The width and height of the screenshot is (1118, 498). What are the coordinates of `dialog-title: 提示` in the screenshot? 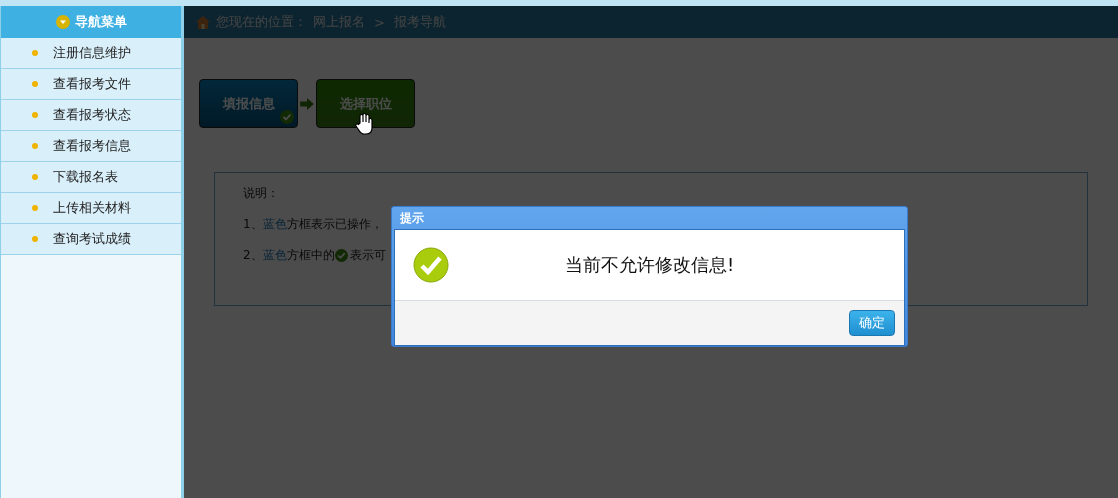 It's located at (412, 218).